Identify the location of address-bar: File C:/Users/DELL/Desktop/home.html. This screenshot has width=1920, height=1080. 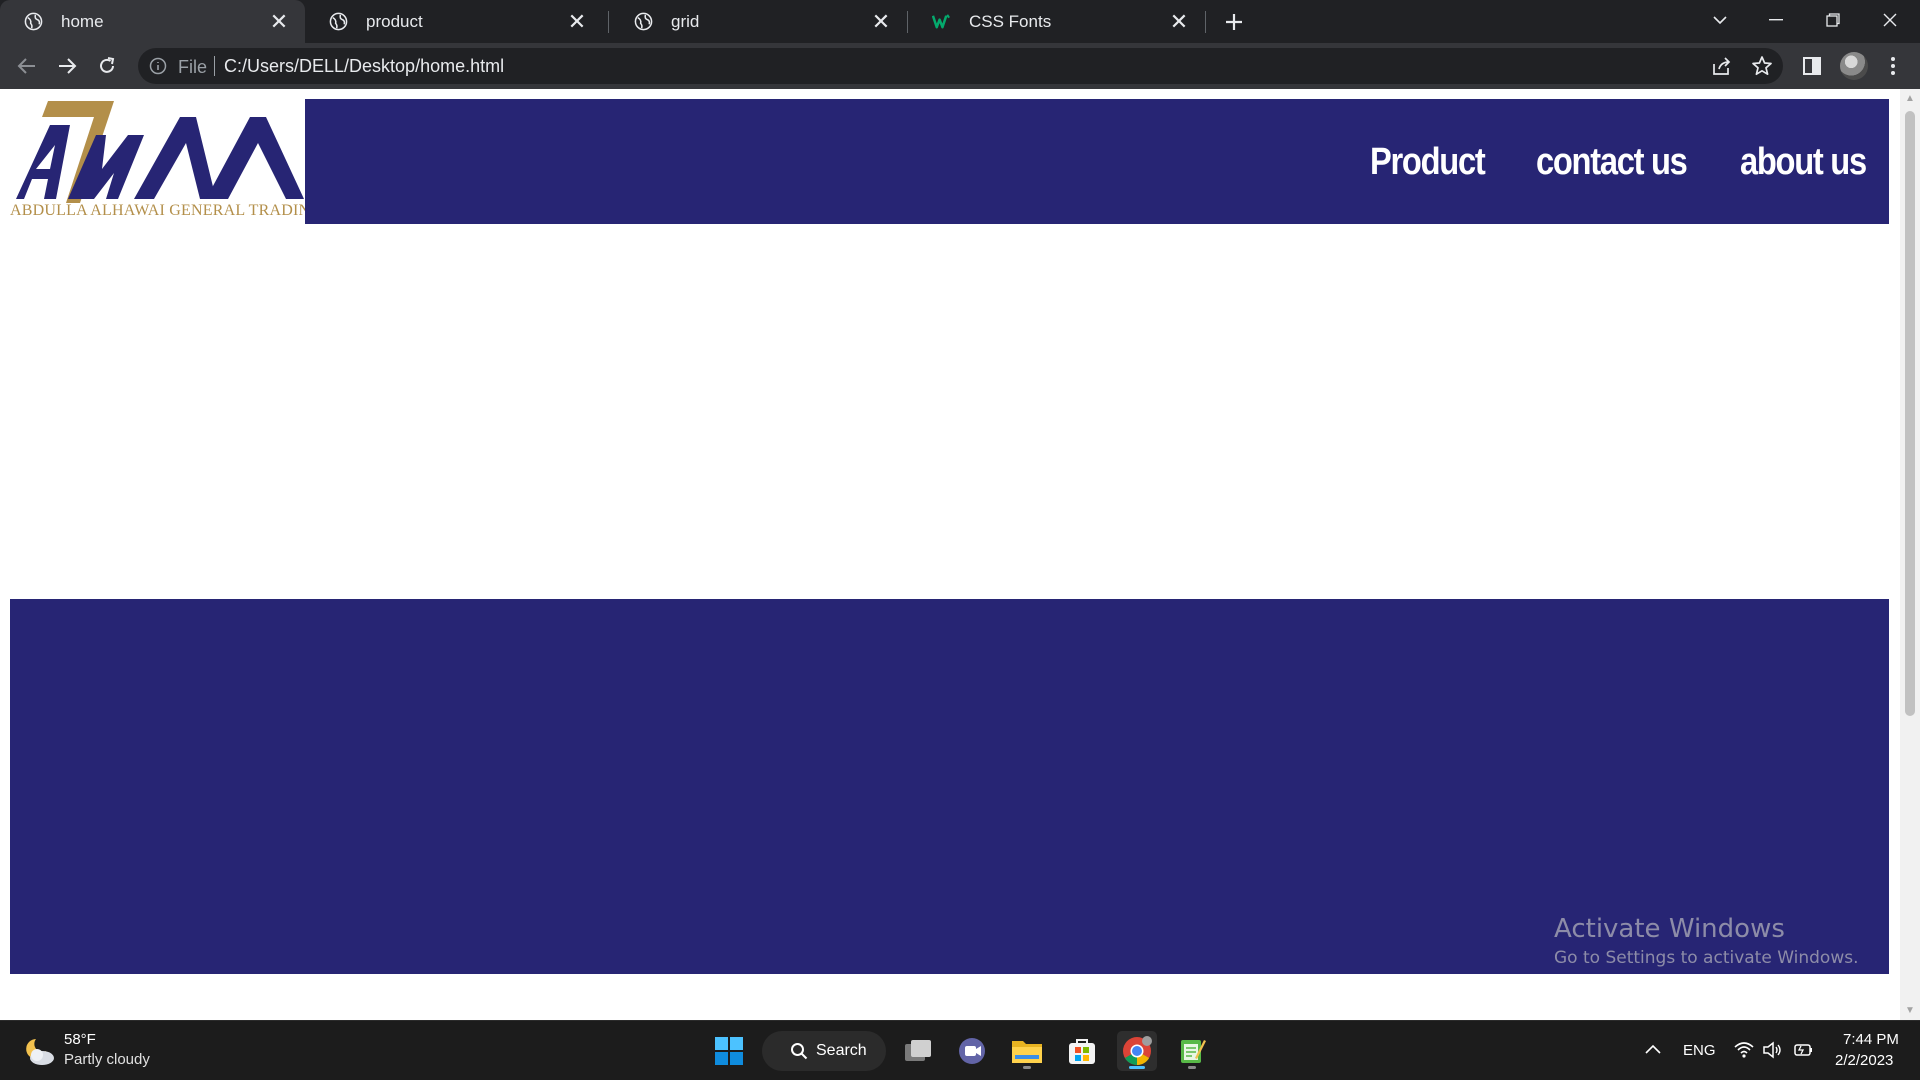
(960, 66).